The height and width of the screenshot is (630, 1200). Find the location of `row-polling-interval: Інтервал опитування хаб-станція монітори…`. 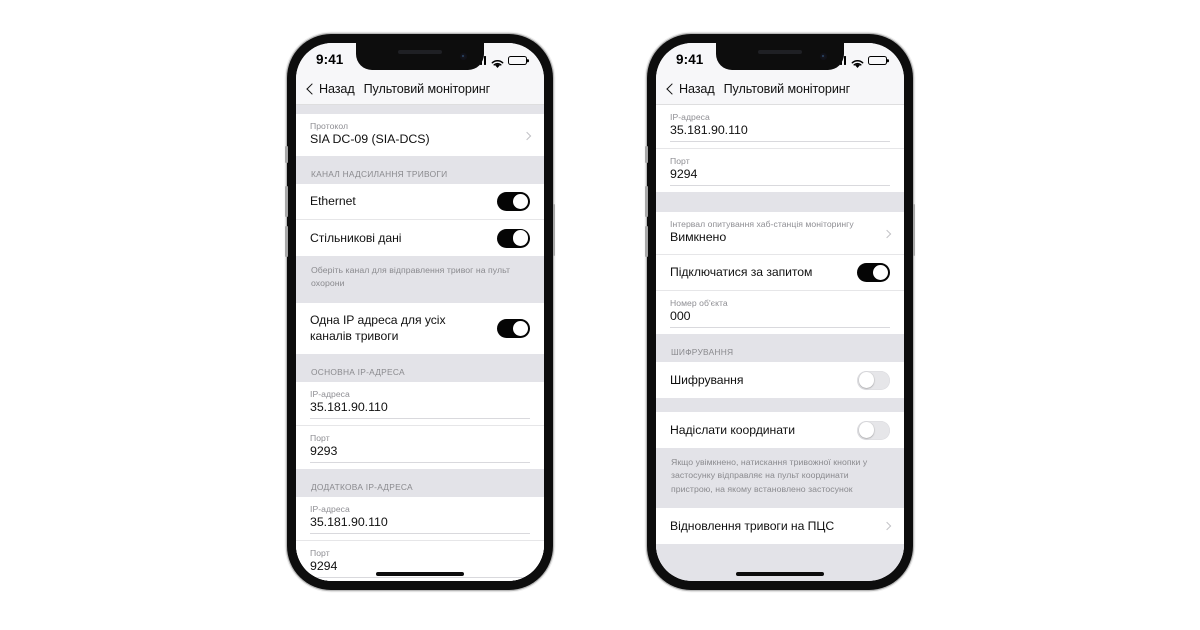

row-polling-interval: Інтервал опитування хаб-станція монітори… is located at coordinates (780, 233).